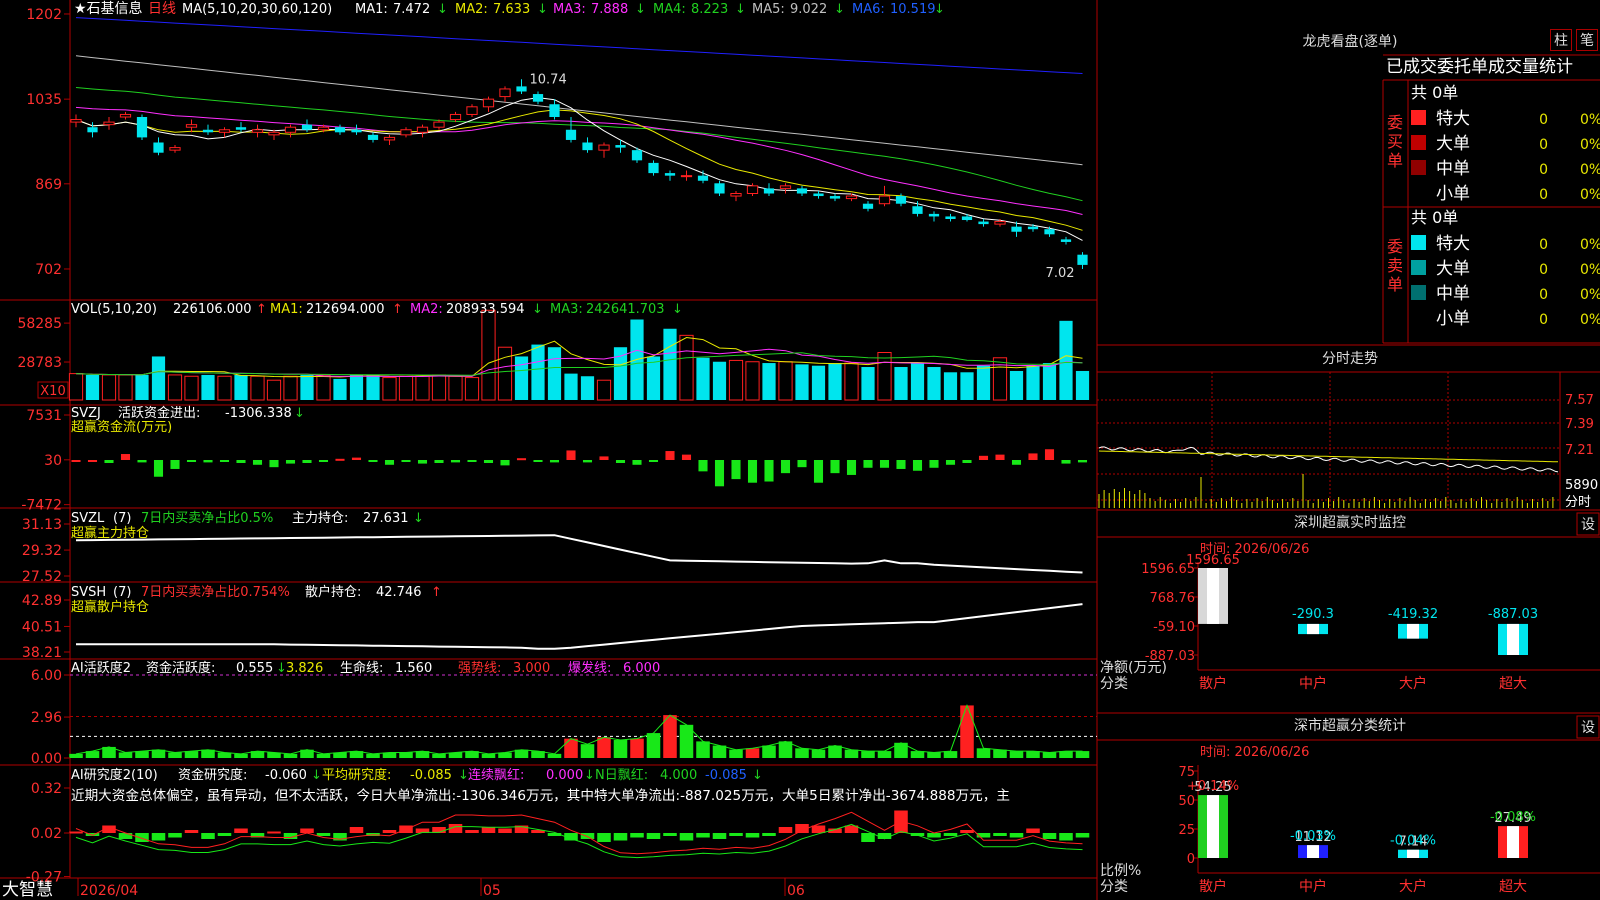  I want to click on y-tick-label: 702, so click(48, 270).